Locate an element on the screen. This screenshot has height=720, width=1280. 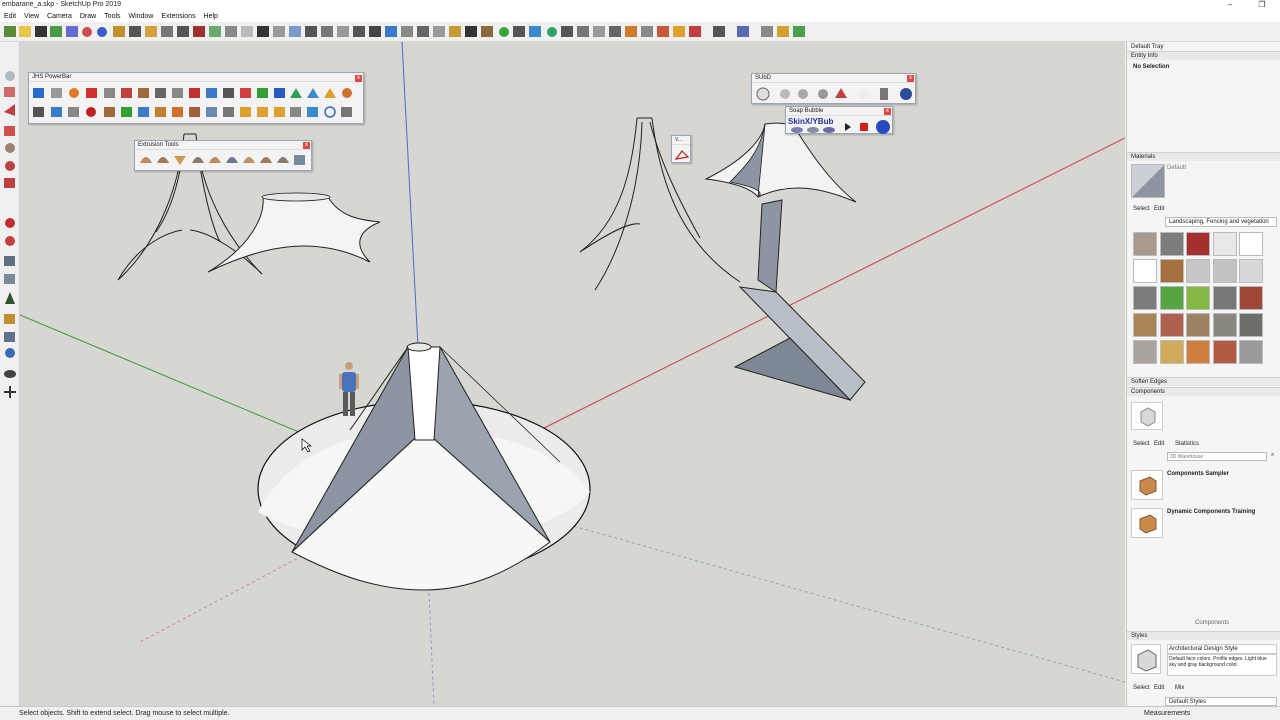
components-footer: Components is located at coordinates (1212, 623).